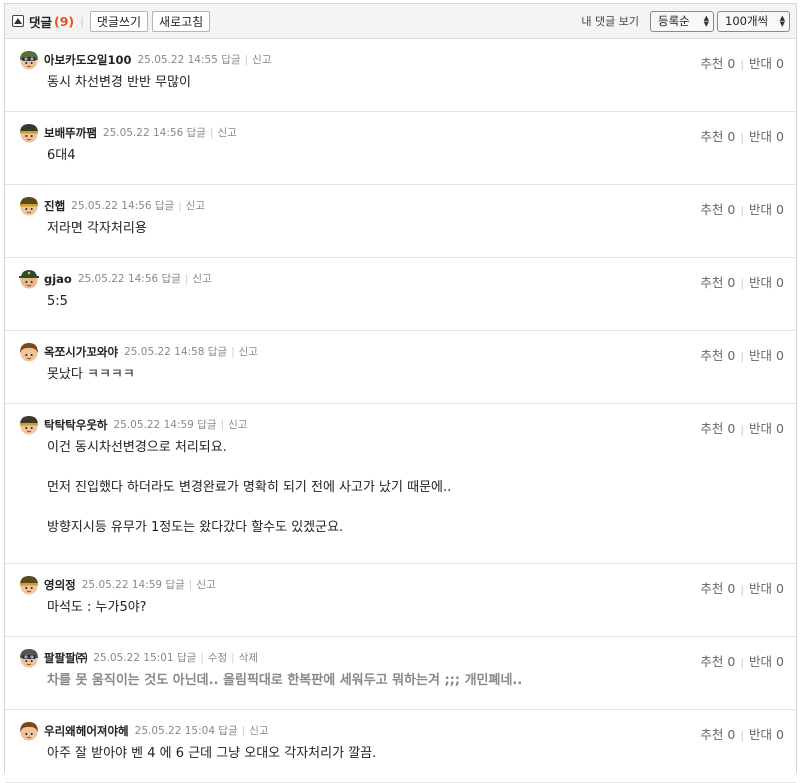 Image resolution: width=800 pixels, height=783 pixels. What do you see at coordinates (212, 753) in the screenshot?
I see `comment-text-line: 아주 잘 받아야 벤 4 에 6 근데 그냥 오대오 각자처리가 깔끔.` at bounding box center [212, 753].